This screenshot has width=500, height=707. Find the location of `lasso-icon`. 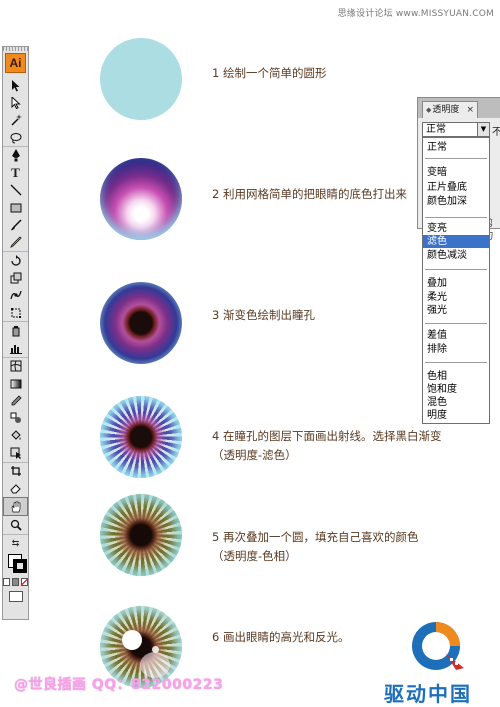

lasso-icon is located at coordinates (15, 137).